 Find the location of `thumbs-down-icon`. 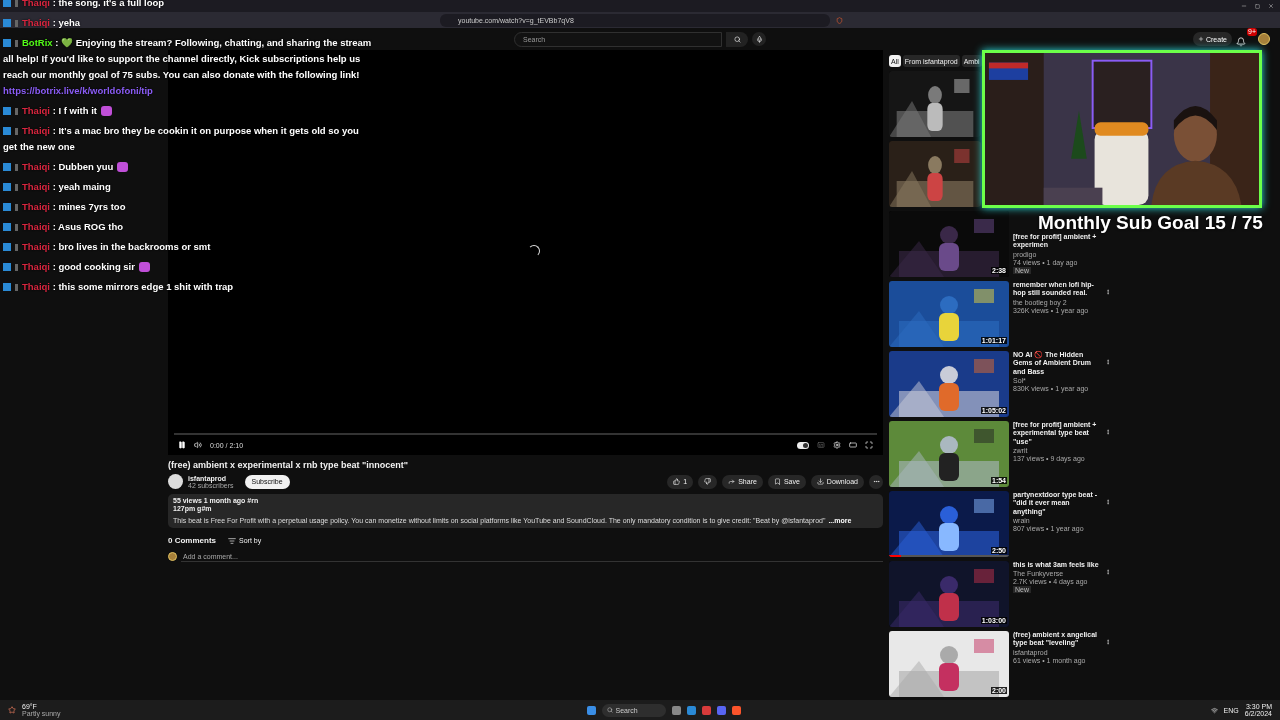

thumbs-down-icon is located at coordinates (708, 481).